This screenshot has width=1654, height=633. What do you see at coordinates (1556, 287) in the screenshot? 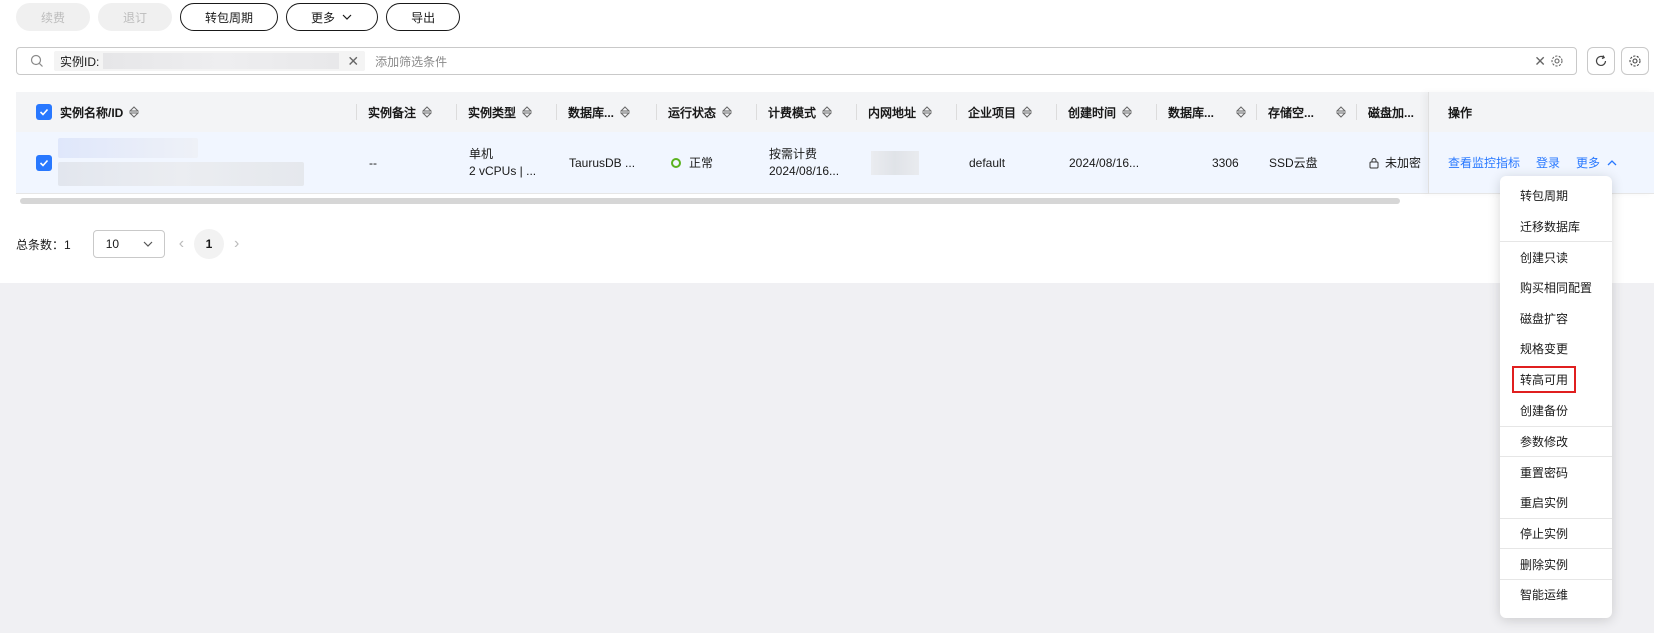
I see `menu-item-buy-same-config: 购买相同配置` at bounding box center [1556, 287].